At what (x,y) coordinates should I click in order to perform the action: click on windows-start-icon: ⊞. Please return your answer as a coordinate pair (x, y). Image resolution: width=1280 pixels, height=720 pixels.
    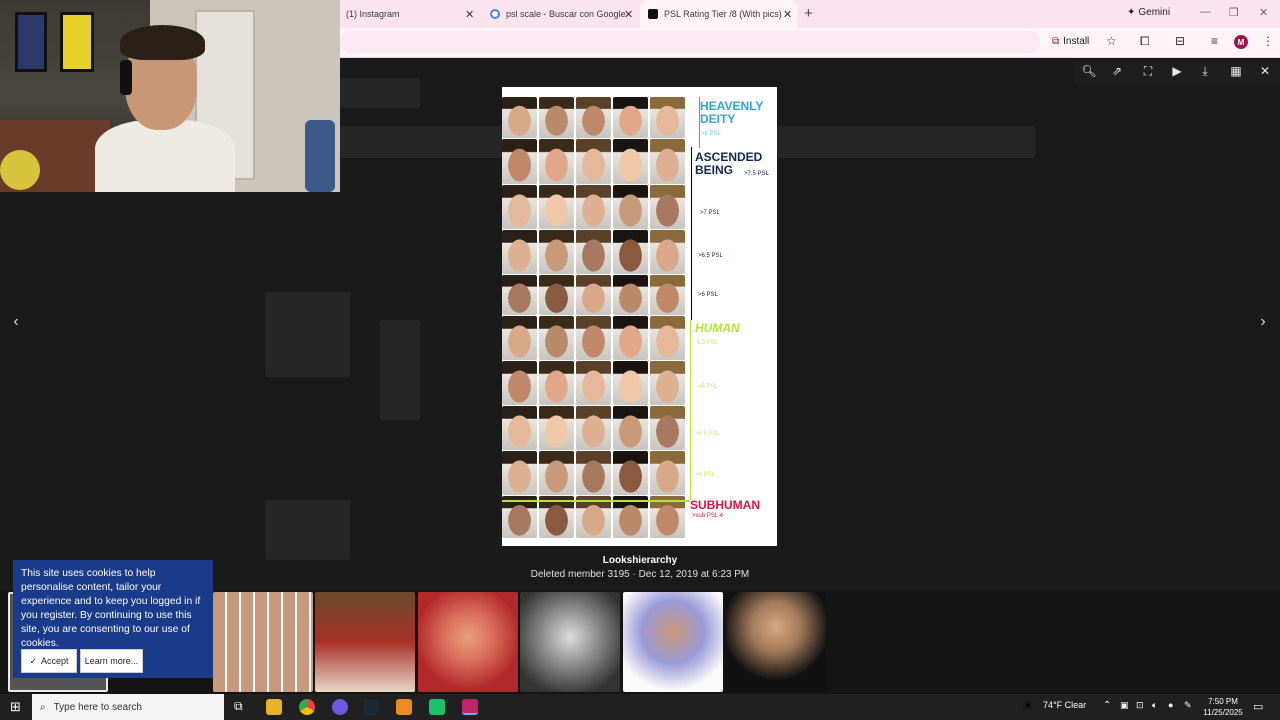
    Looking at the image, I should click on (15, 707).